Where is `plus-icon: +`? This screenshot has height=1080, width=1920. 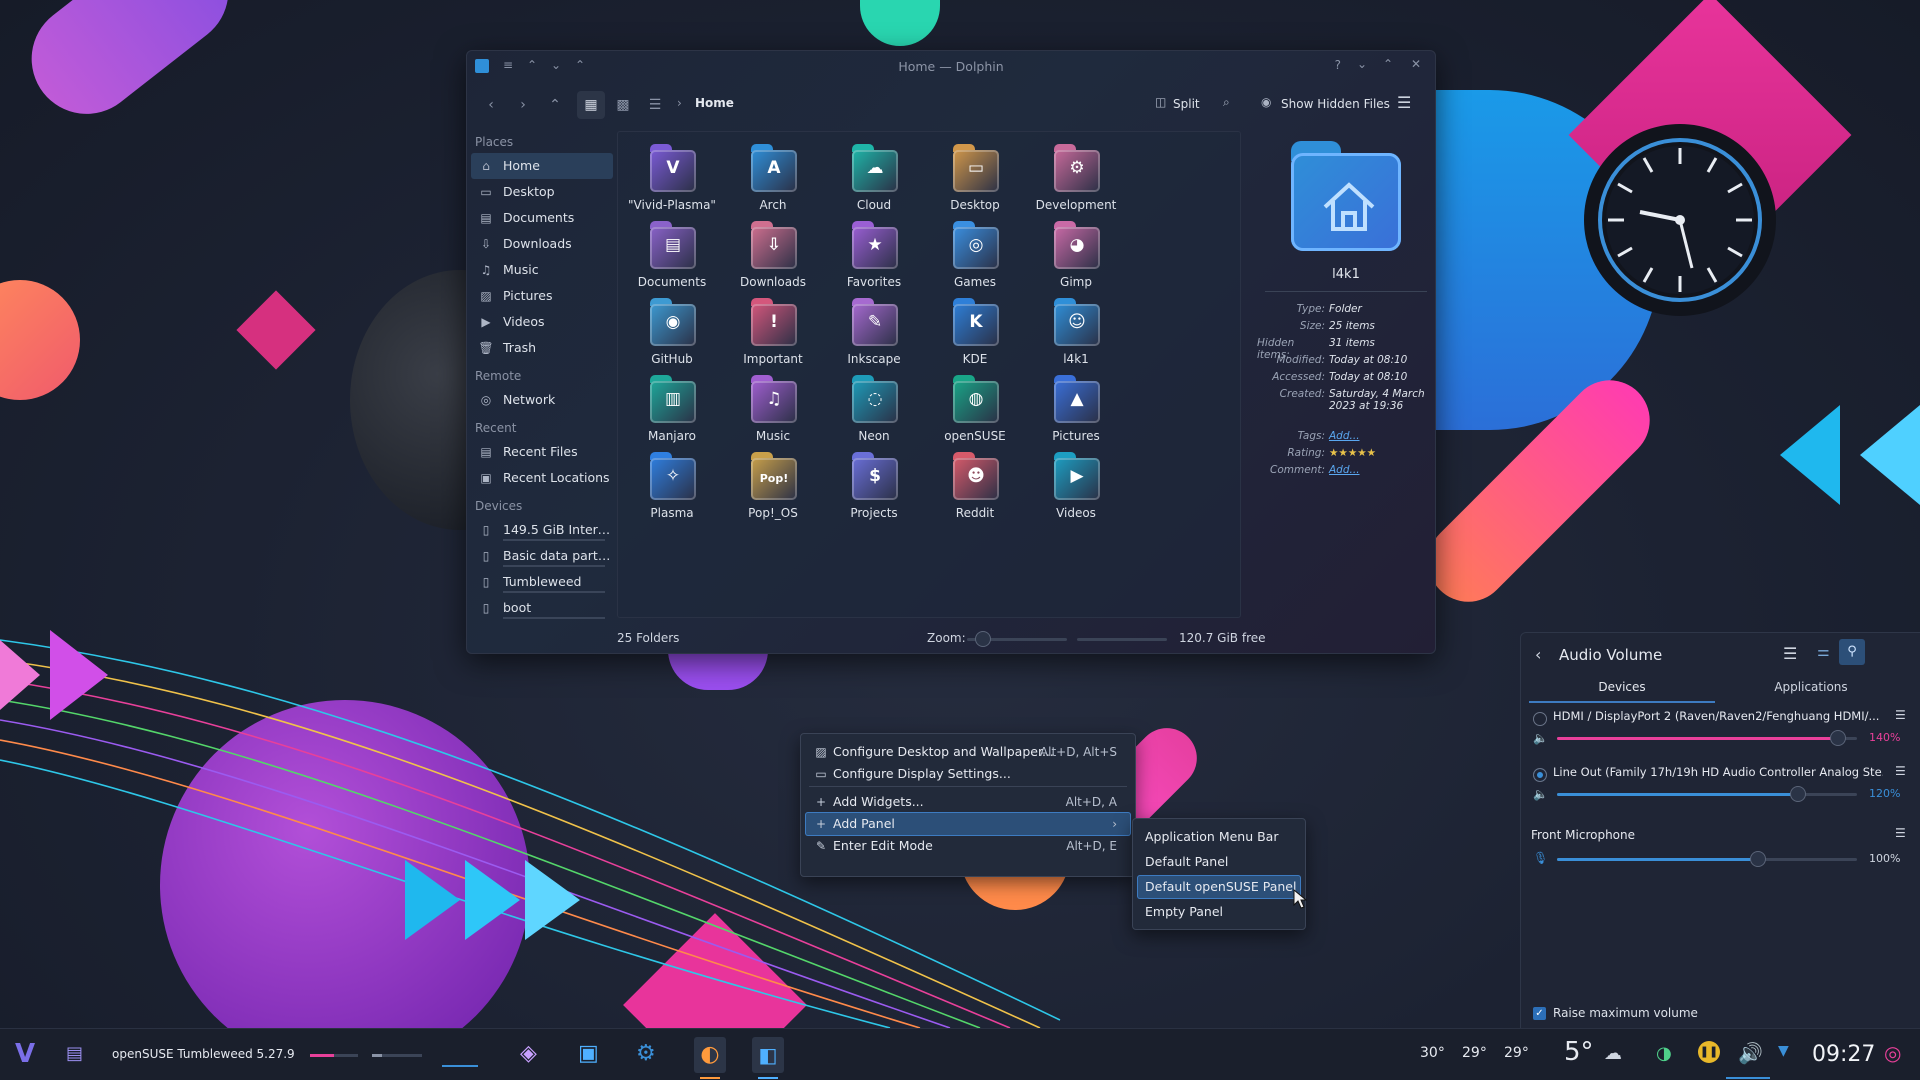
plus-icon: + is located at coordinates (821, 802).